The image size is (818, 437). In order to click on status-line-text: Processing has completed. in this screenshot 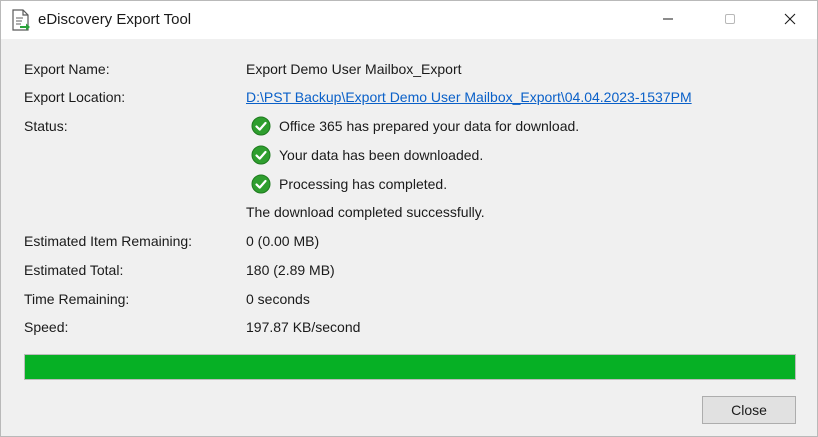, I will do `click(363, 184)`.